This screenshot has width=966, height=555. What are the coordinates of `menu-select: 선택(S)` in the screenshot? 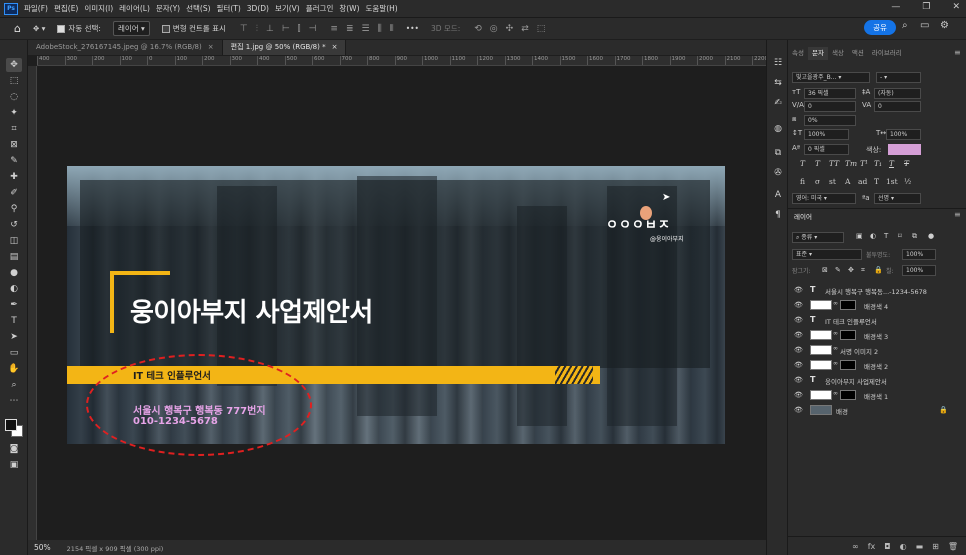 It's located at (198, 8).